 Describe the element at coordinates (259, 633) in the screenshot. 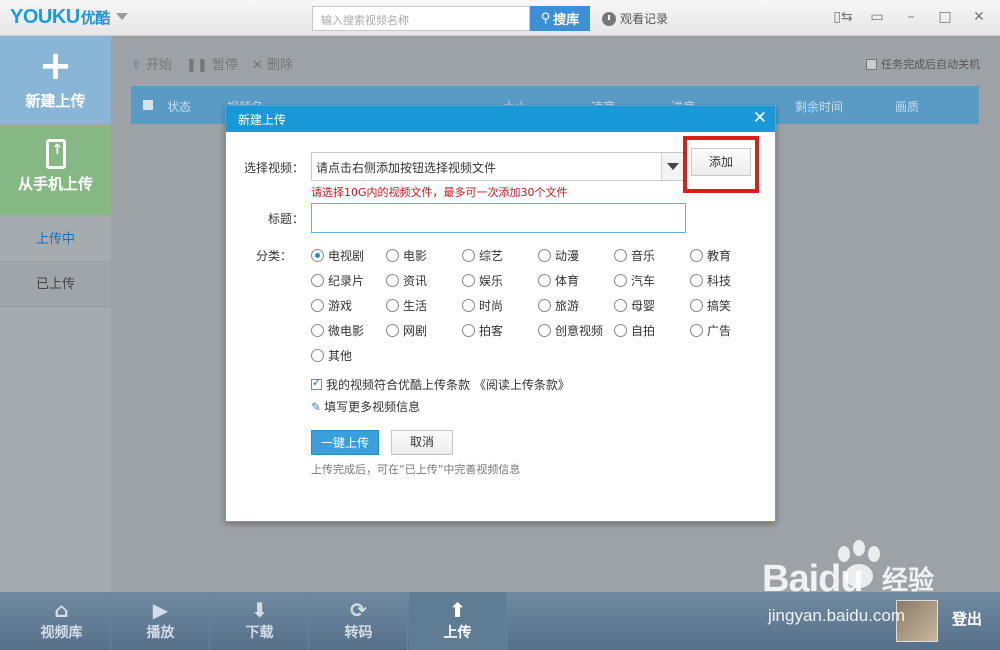

I see `nav-download-label: 下载` at that location.